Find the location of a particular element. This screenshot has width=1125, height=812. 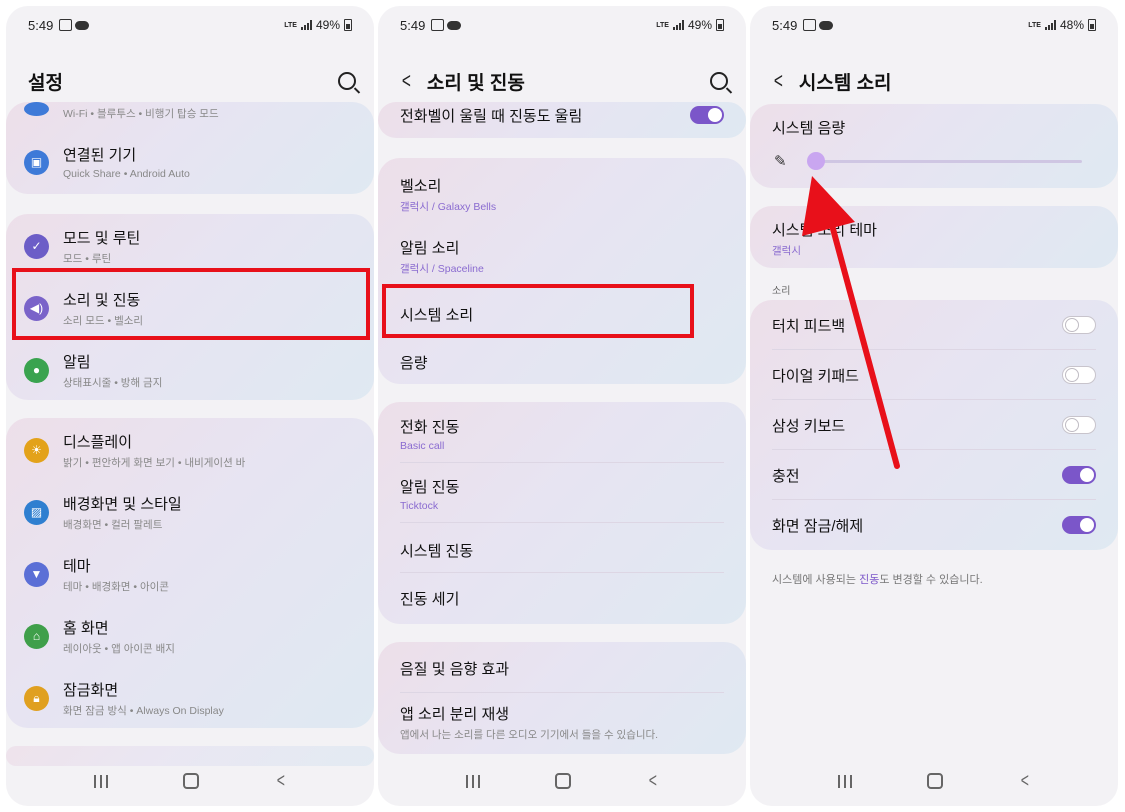

menu-notifications: ● 알림 상태표시줄 • 방해 금지 is located at coordinates (190, 370).